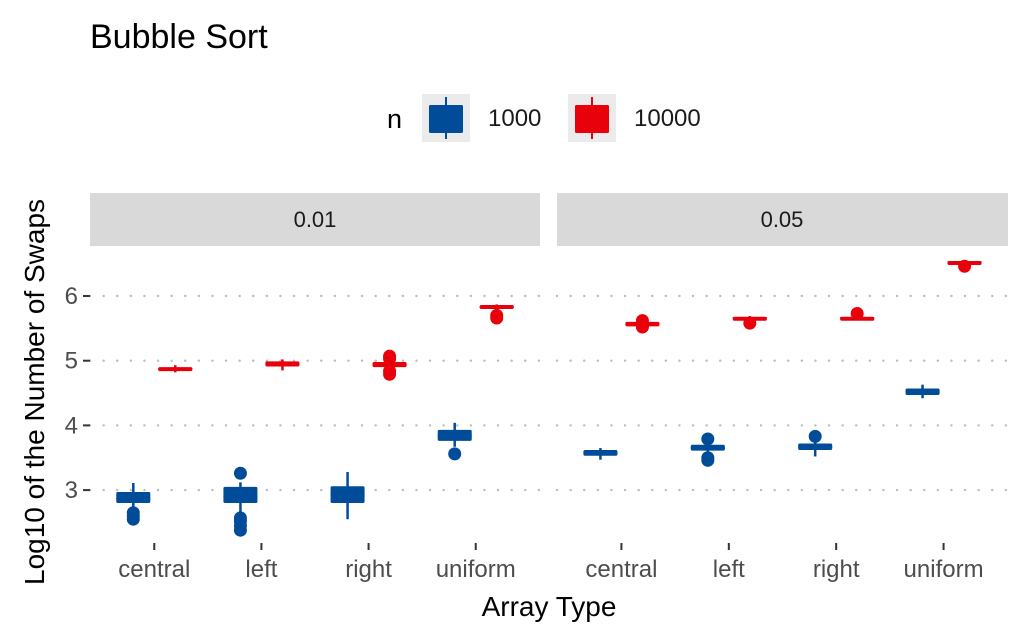 This screenshot has height=643, width=1024. What do you see at coordinates (394, 119) in the screenshot?
I see `legend-title: n` at bounding box center [394, 119].